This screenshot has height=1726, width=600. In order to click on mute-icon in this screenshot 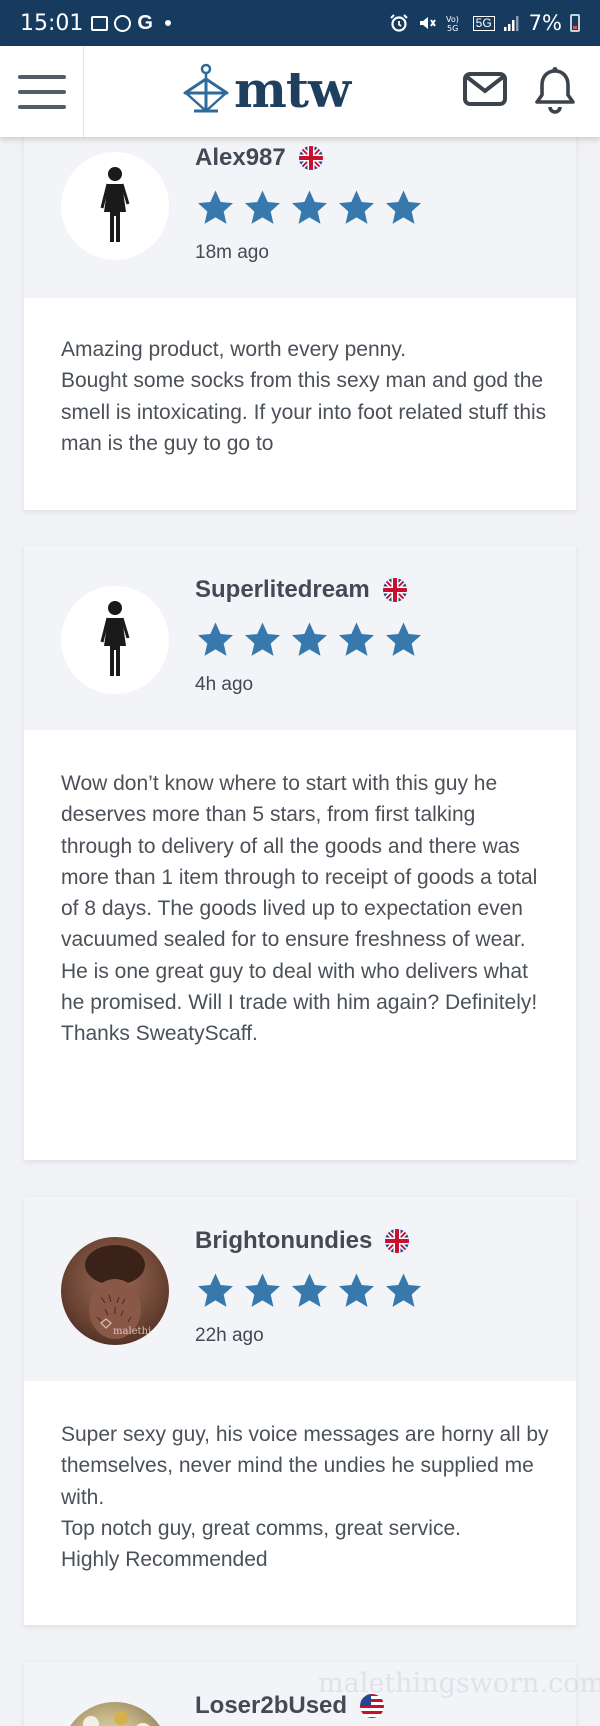, I will do `click(427, 23)`.